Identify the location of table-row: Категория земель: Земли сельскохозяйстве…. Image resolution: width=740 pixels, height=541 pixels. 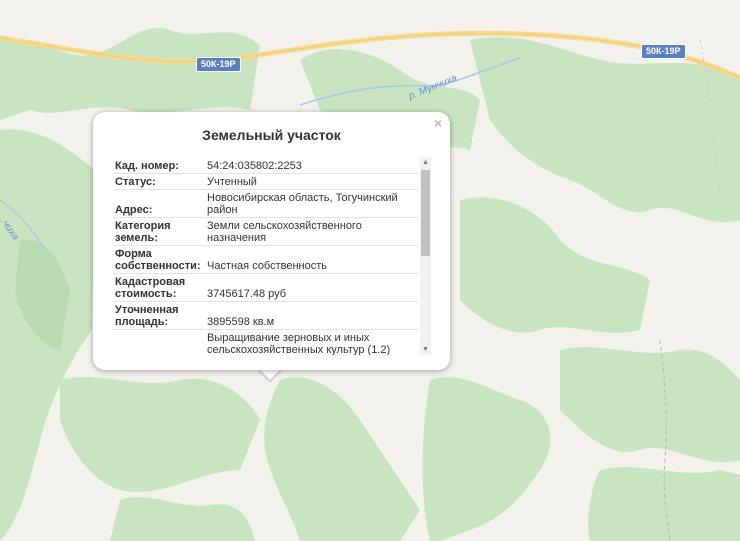
(265, 231).